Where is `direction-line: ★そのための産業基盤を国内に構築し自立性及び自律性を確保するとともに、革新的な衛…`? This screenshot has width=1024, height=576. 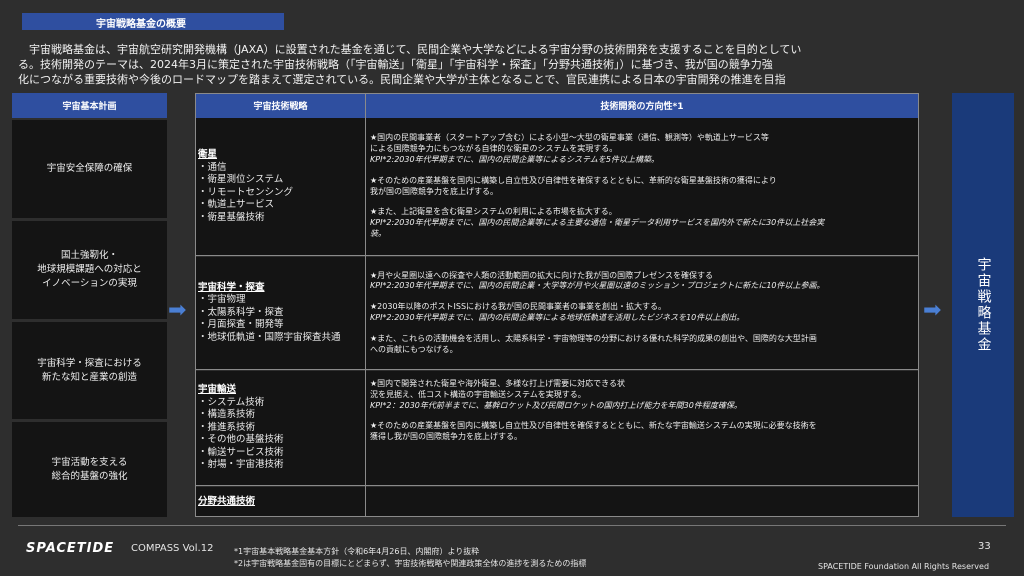 direction-line: ★そのための産業基盤を国内に構築し自立性及び自律性を確保するとともに、革新的な衛… is located at coordinates (573, 180).